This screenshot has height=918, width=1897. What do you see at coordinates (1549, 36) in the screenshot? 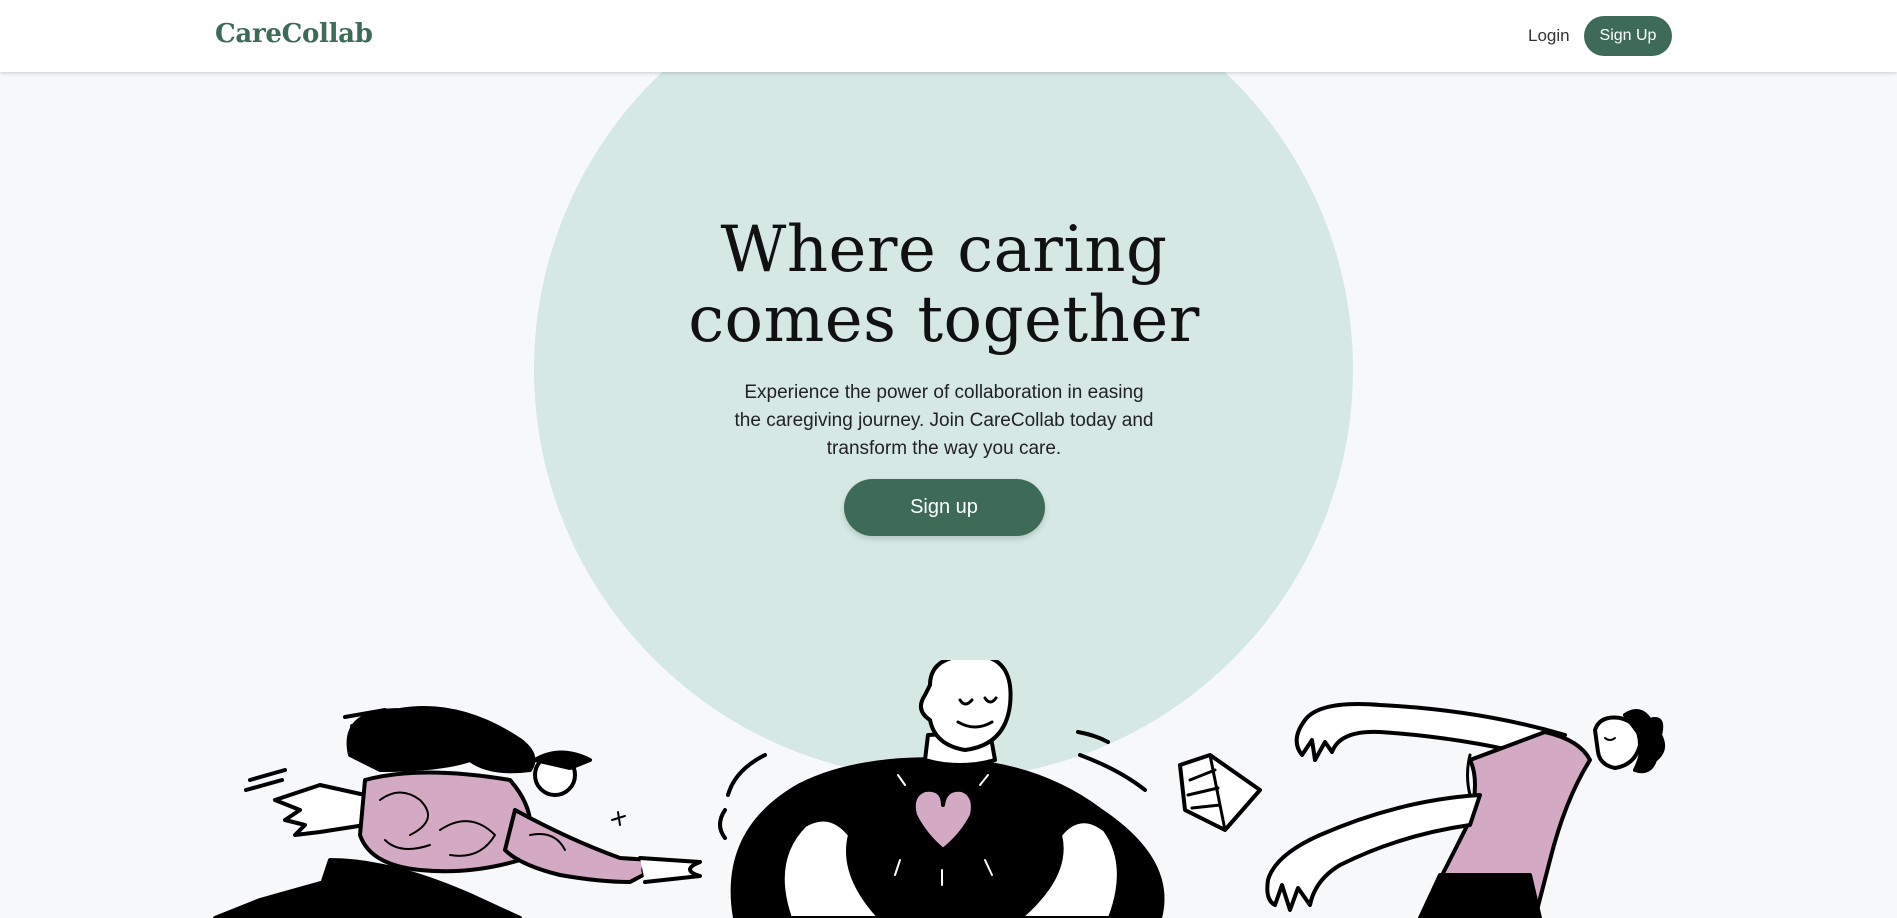
I see `login-link: Login` at bounding box center [1549, 36].